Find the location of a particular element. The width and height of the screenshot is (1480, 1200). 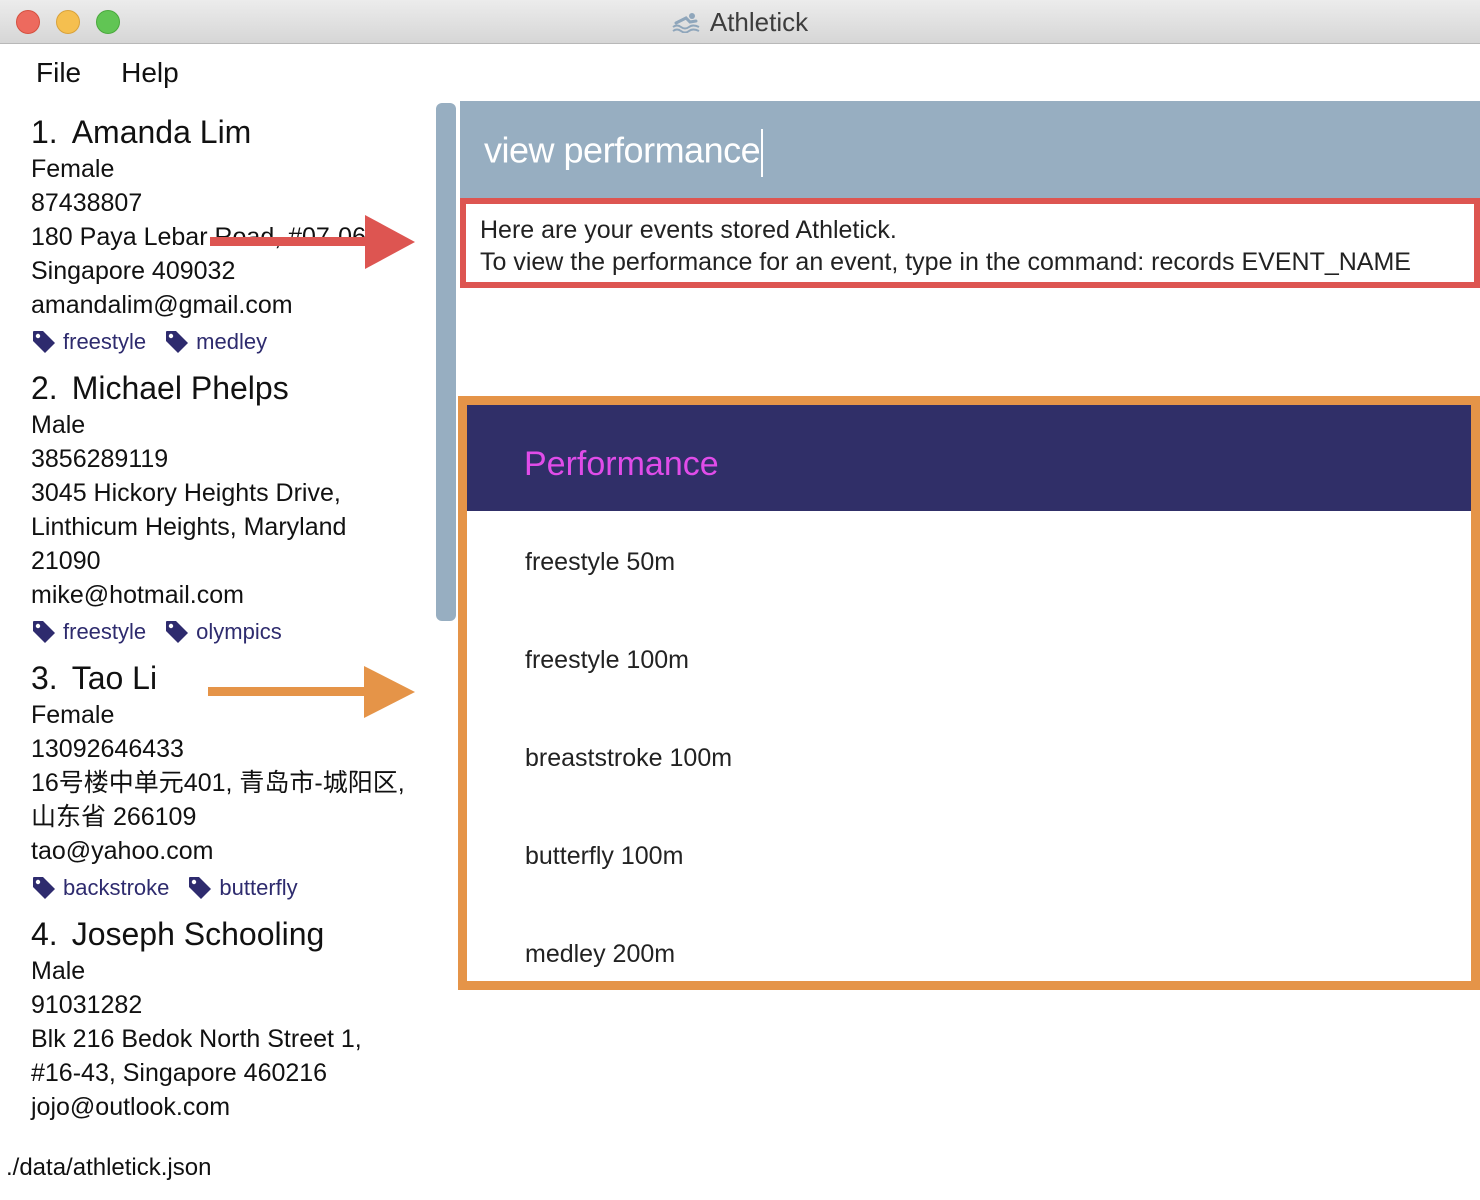

command-input: view performance is located at coordinates (624, 153).